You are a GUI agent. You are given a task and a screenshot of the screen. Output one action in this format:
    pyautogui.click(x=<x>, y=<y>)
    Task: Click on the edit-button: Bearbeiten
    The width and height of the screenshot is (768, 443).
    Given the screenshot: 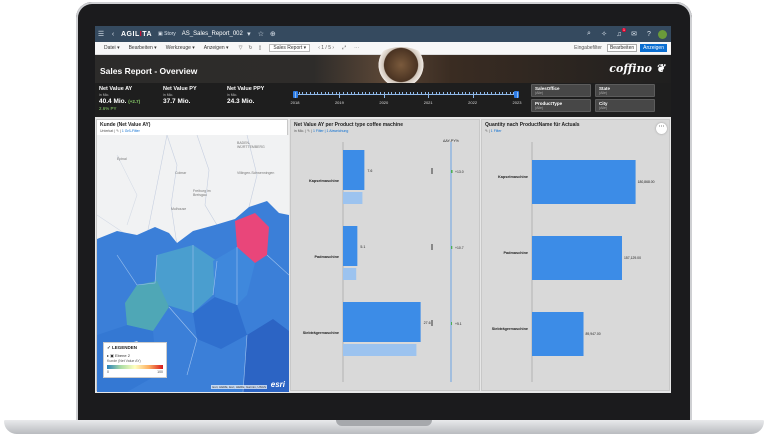 What is the action you would take?
    pyautogui.click(x=622, y=48)
    